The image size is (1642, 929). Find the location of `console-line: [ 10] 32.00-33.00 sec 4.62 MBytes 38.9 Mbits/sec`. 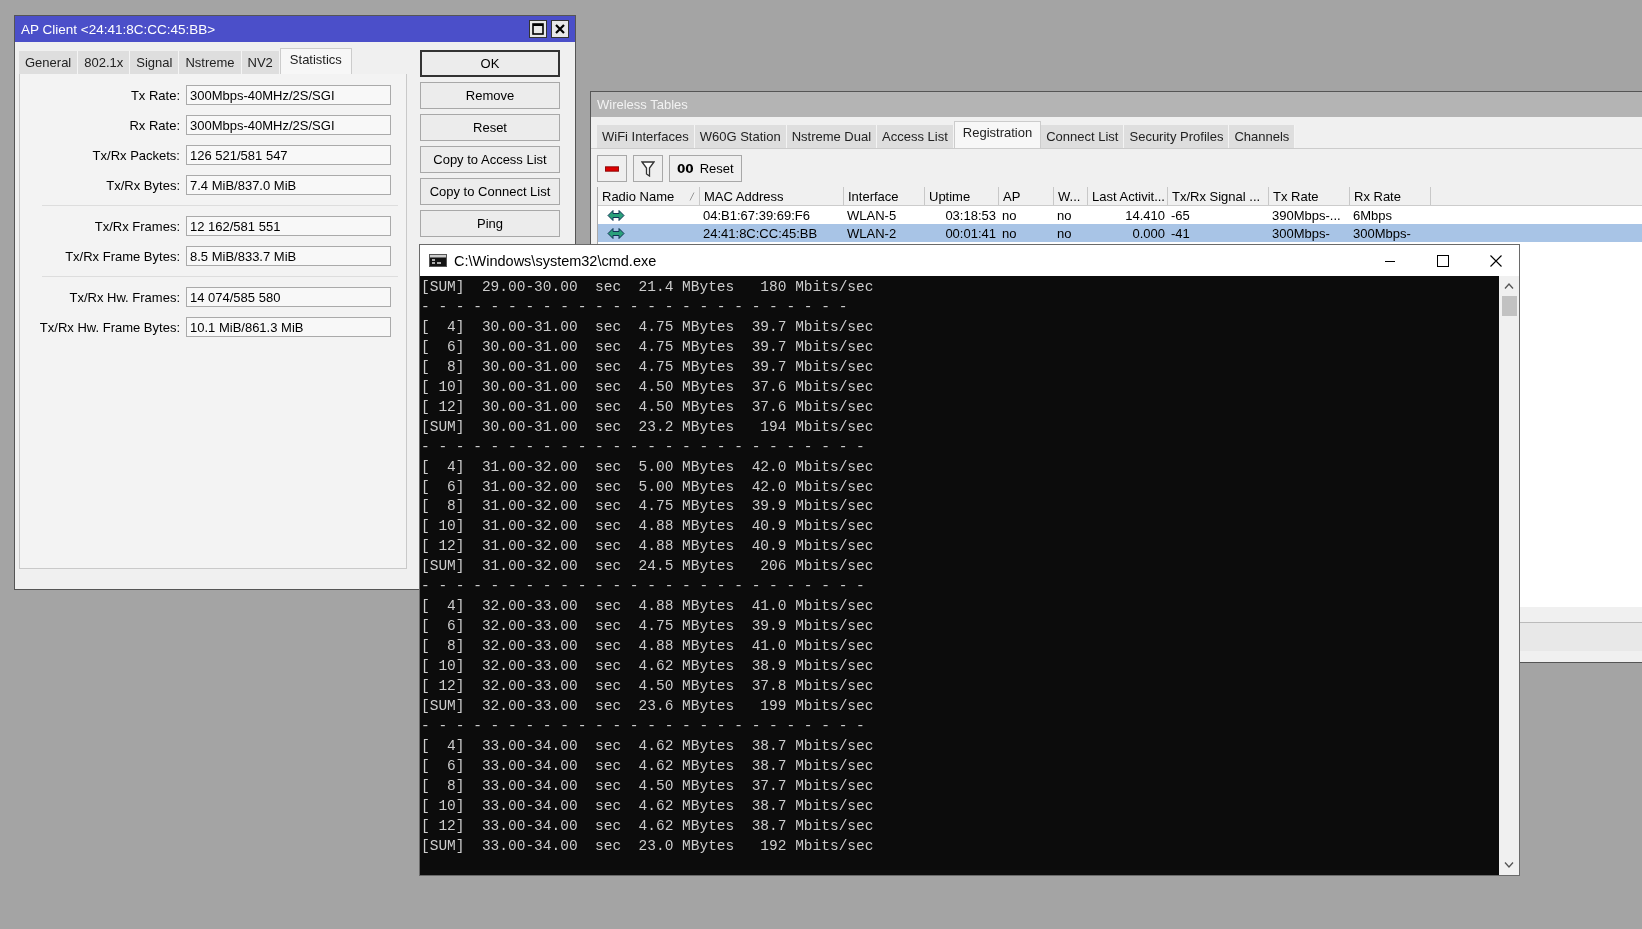

console-line: [ 10] 32.00-33.00 sec 4.62 MBytes 38.9 Mbits/sec is located at coordinates (647, 667).